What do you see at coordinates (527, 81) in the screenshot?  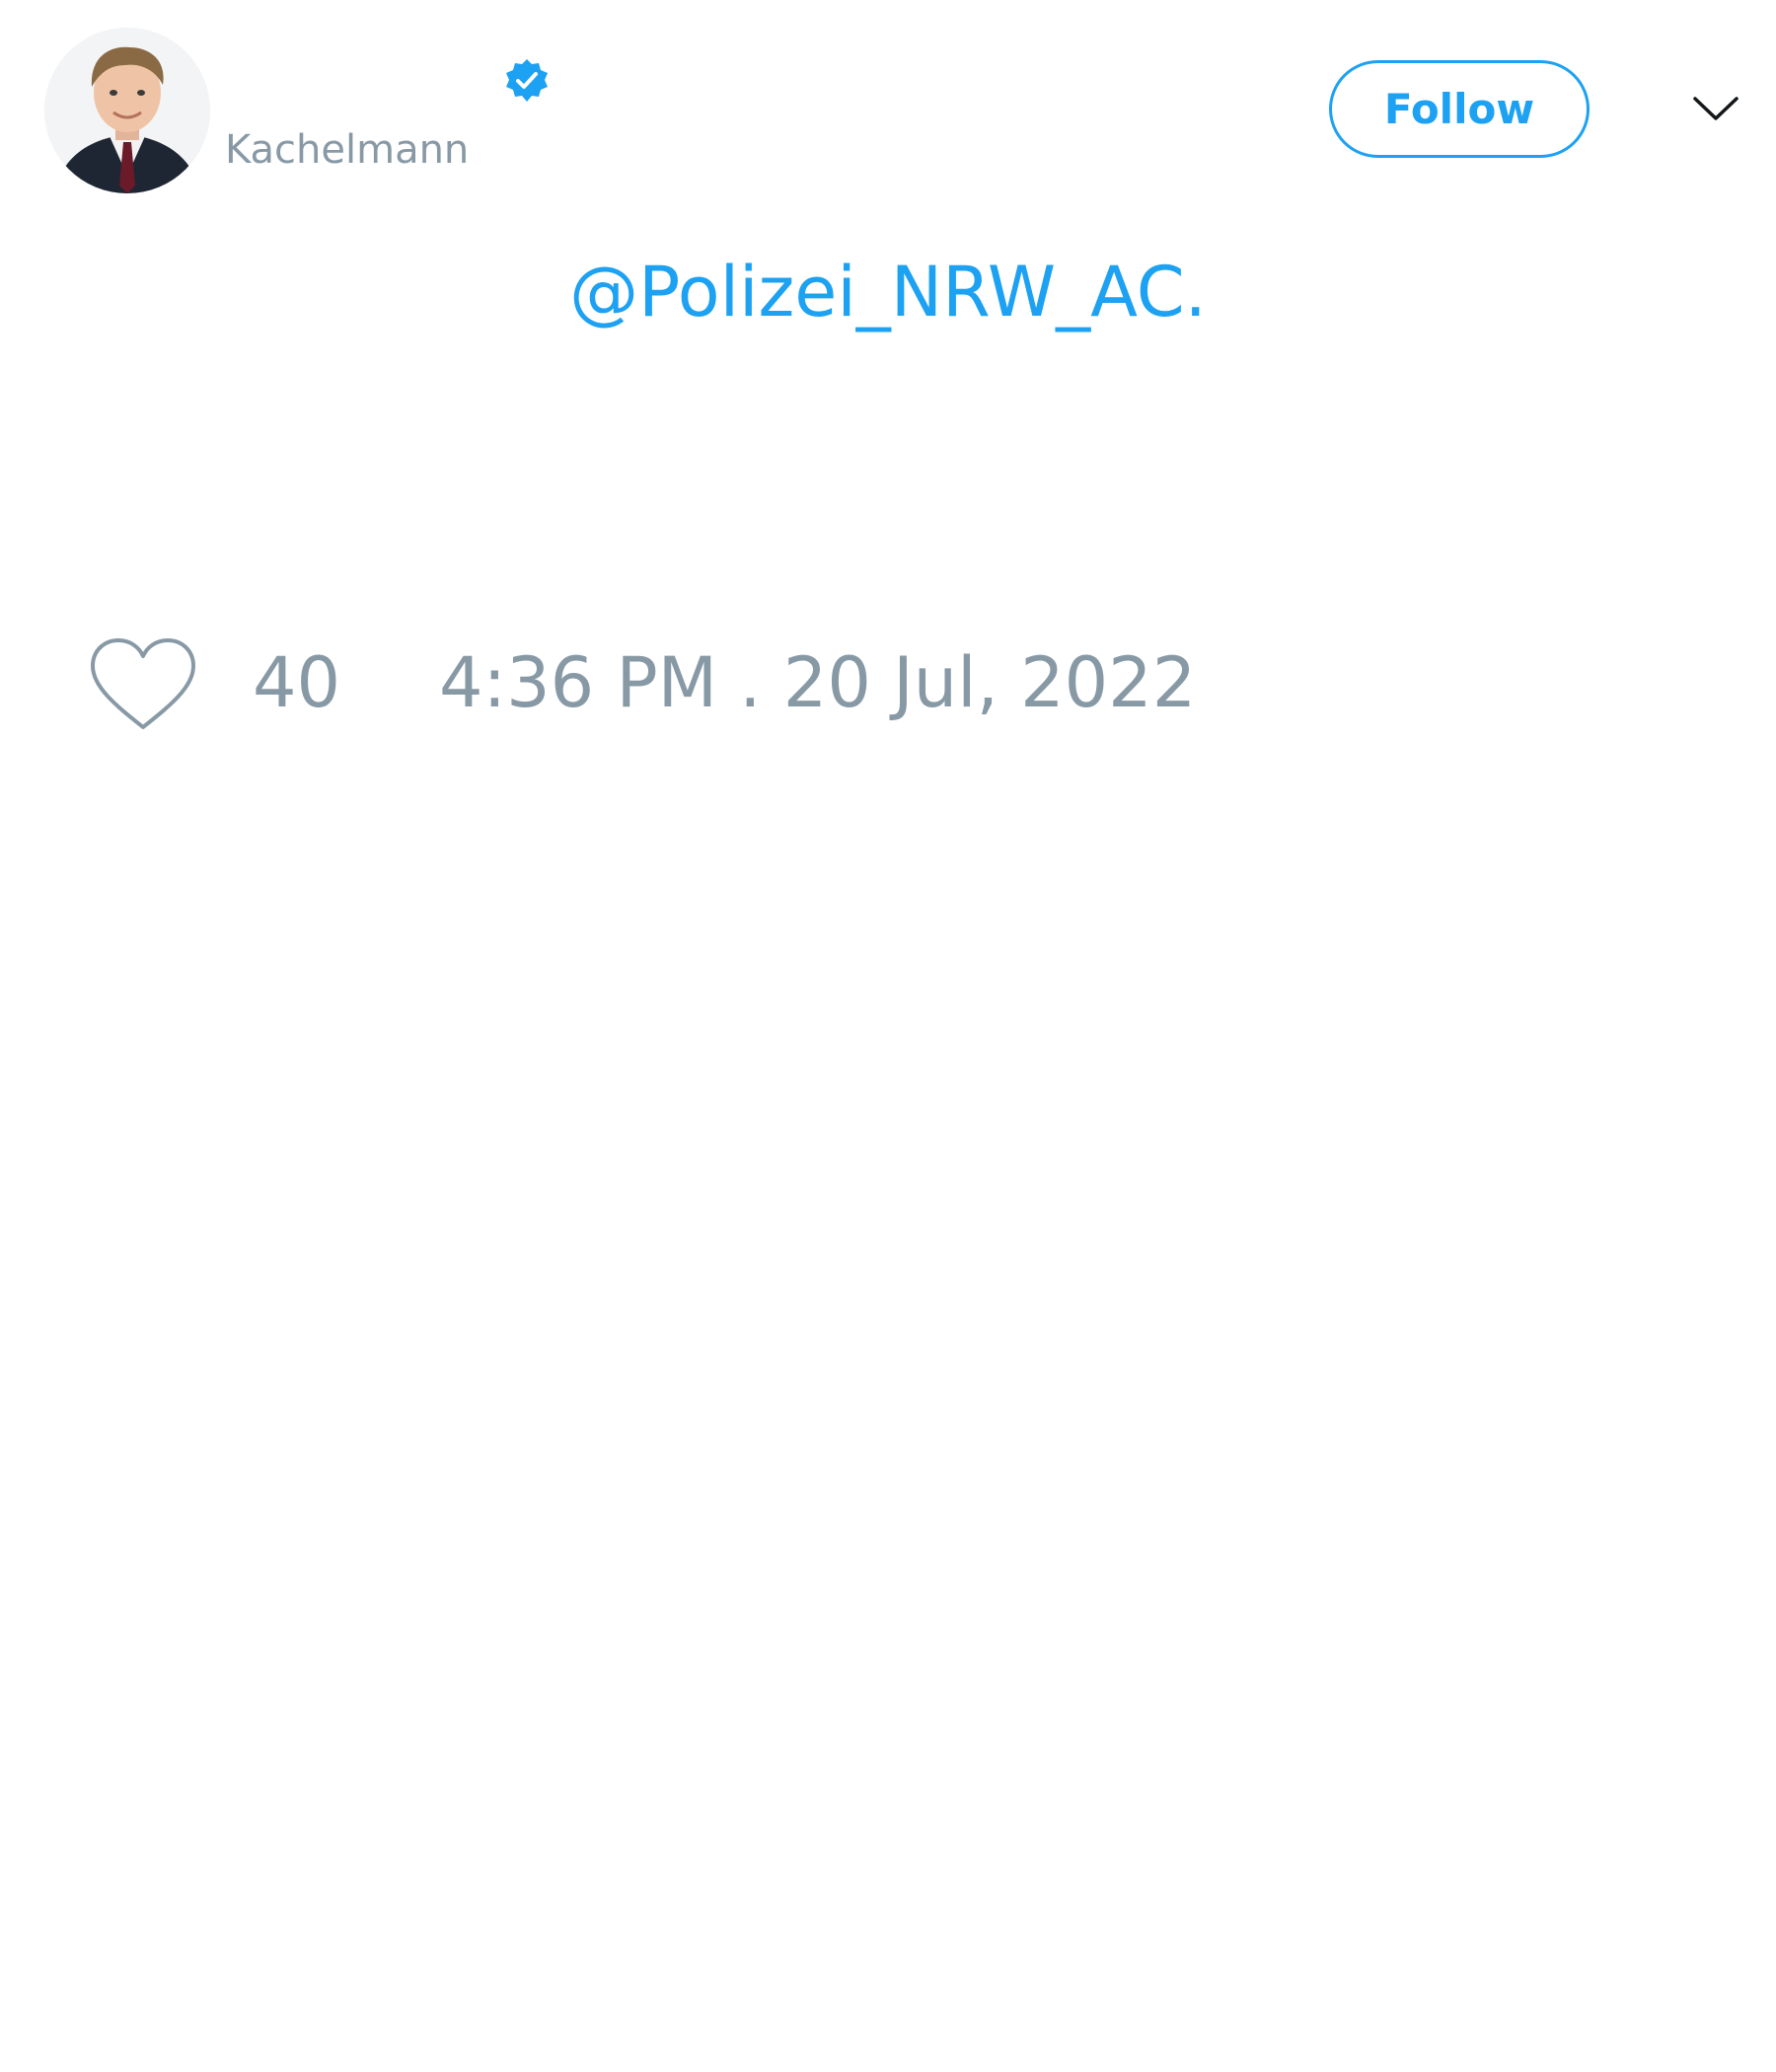 I see `verified-badge-icon` at bounding box center [527, 81].